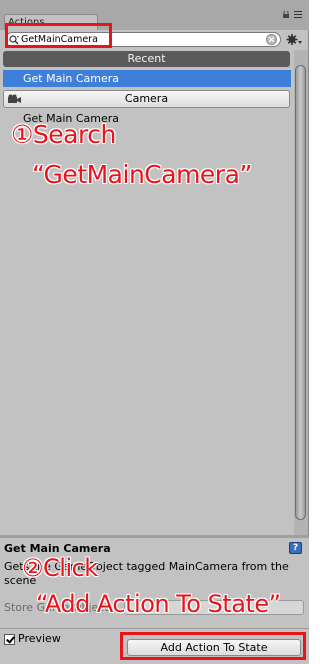 This screenshot has width=320, height=664. I want to click on annotation-step2-line1: ②Click, so click(60, 568).